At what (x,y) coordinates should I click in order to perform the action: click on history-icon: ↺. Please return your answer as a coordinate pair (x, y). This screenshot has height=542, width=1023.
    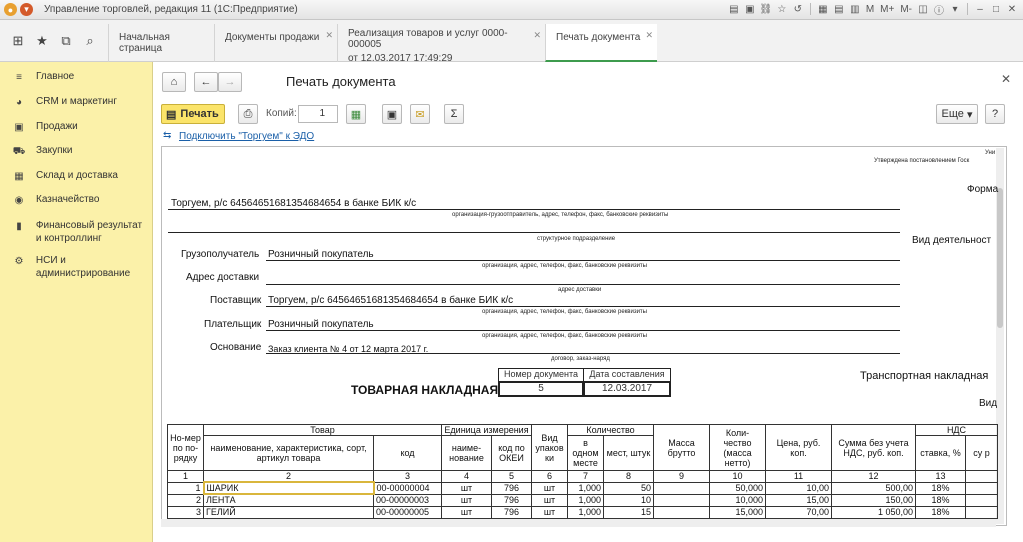
    Looking at the image, I should click on (798, 9).